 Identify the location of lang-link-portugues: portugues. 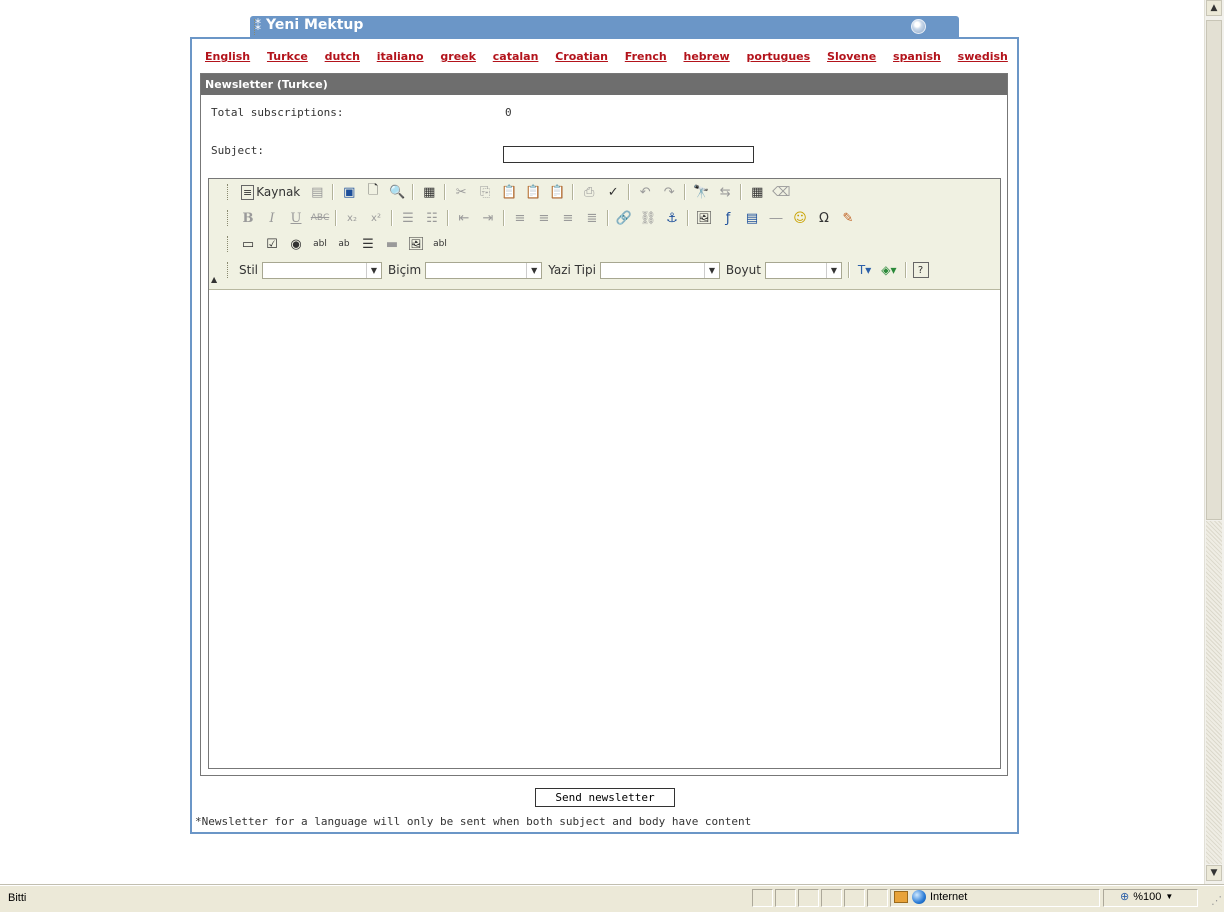
(779, 56).